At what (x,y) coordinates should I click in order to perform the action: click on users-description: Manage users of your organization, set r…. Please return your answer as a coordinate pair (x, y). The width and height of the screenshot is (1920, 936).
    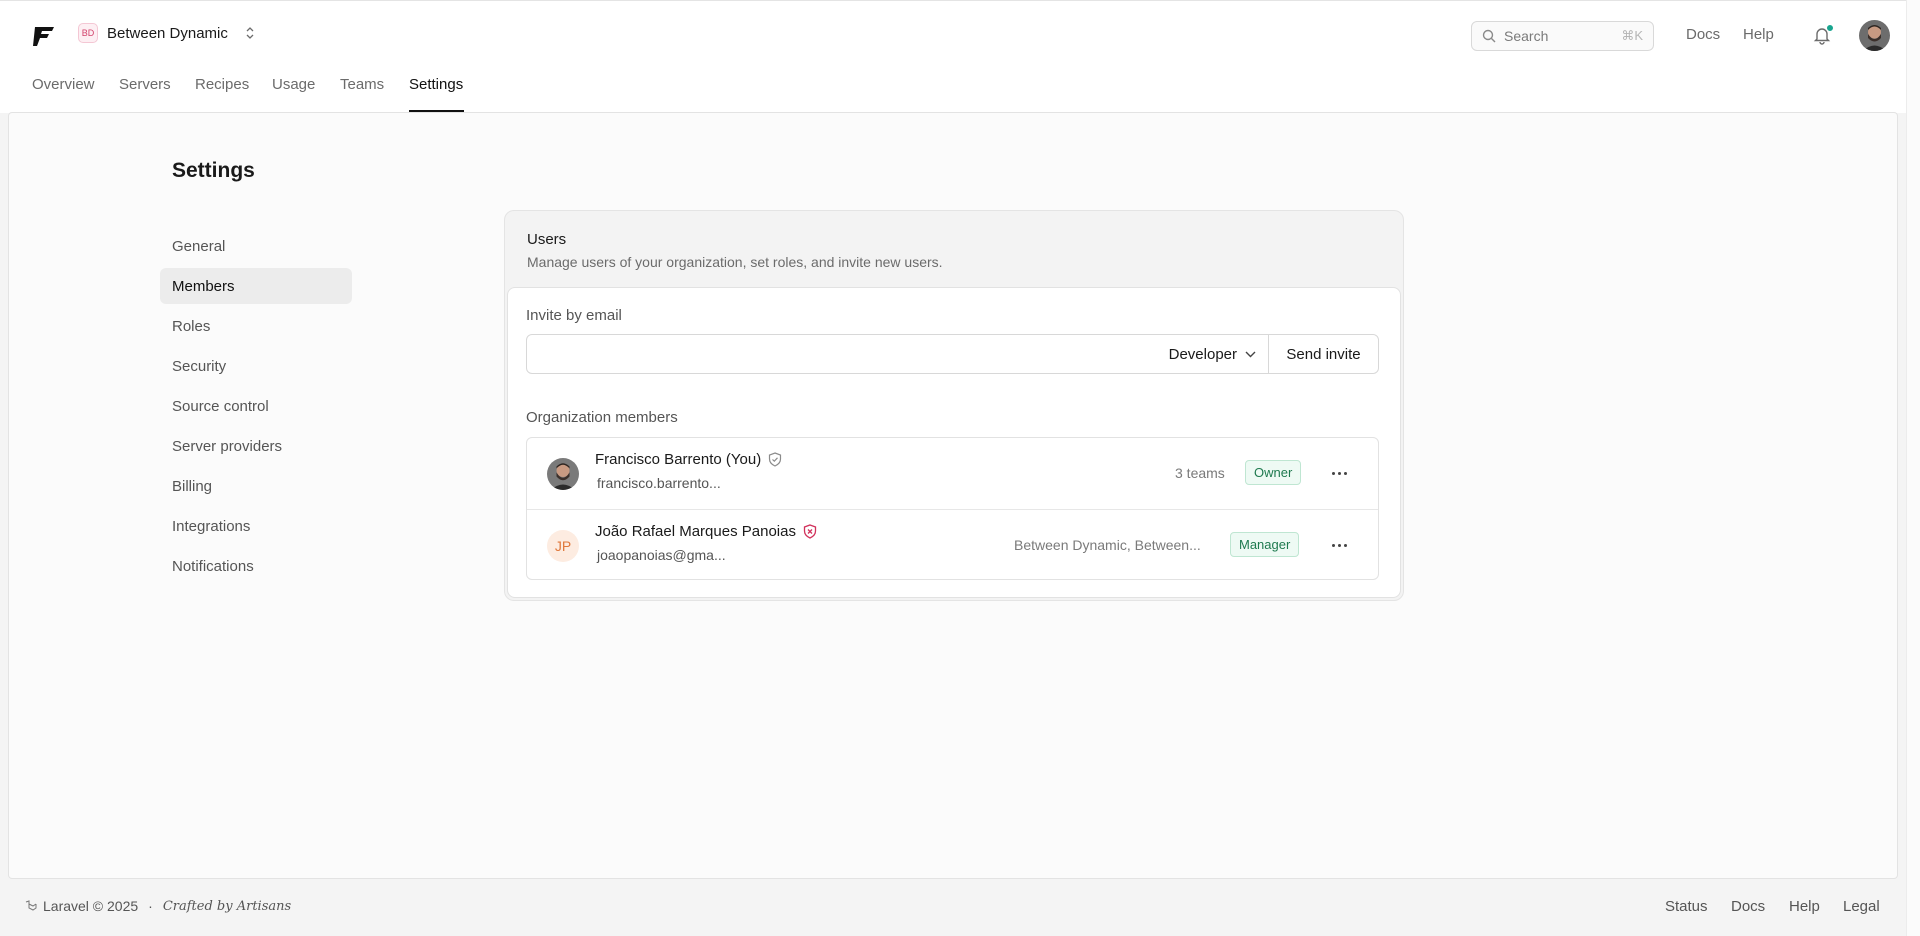
    Looking at the image, I should click on (735, 262).